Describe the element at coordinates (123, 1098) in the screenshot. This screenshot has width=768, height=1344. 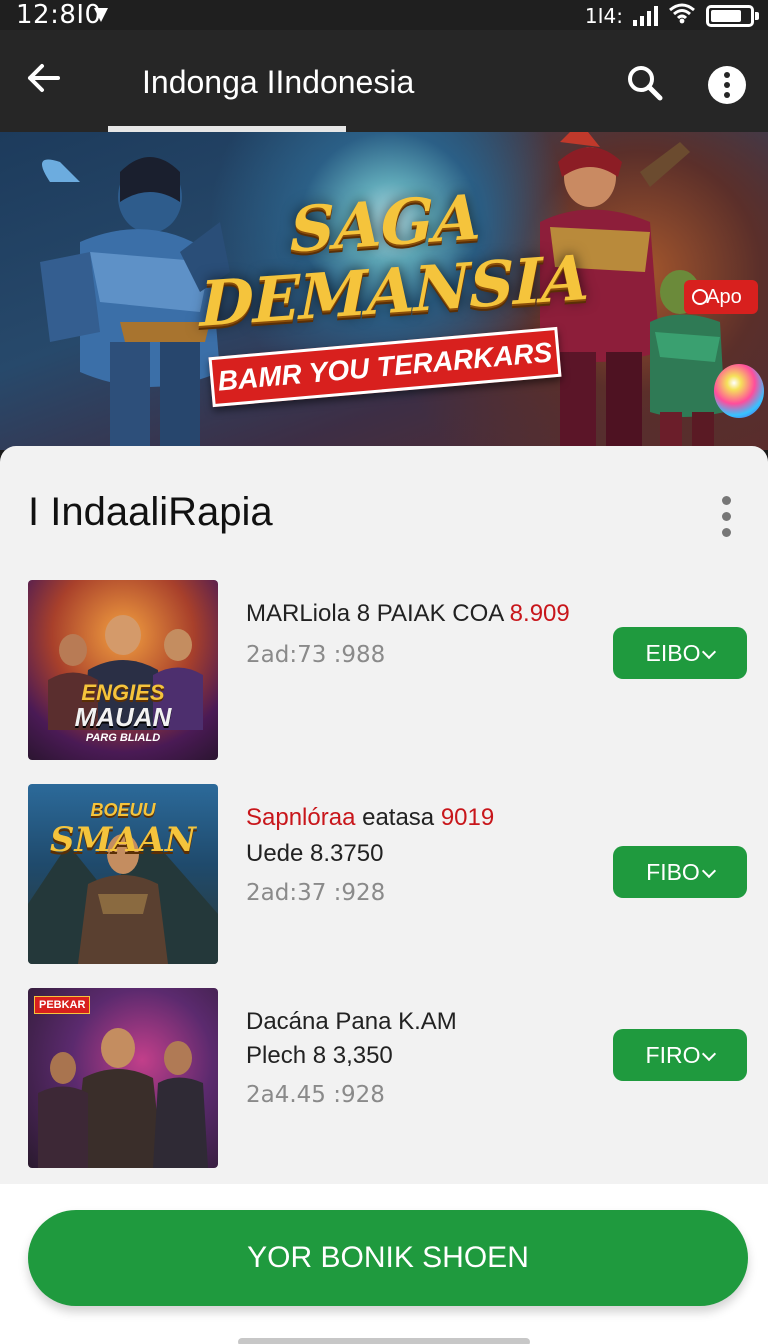
I see `game-art` at that location.